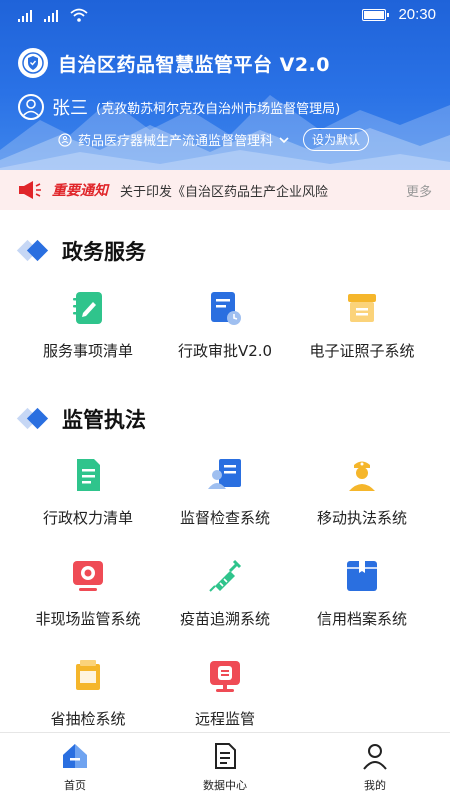  I want to click on grid-label: 远程监管, so click(224, 719).